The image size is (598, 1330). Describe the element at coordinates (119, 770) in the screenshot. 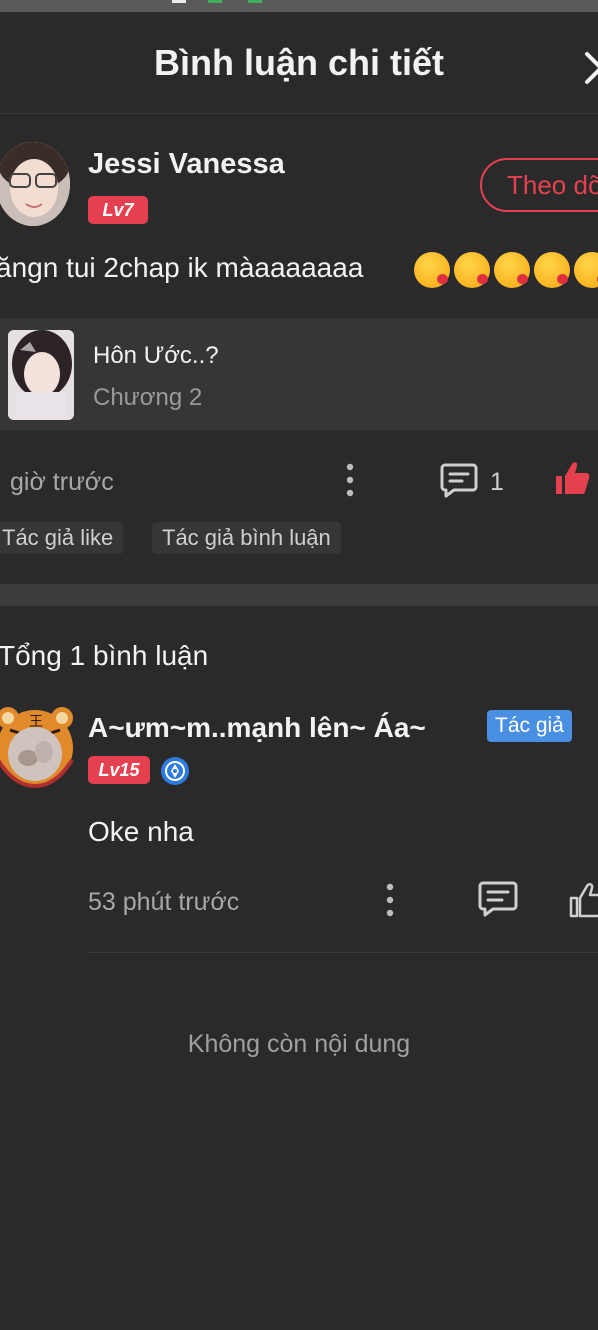

I see `level-badge: Lv15` at that location.